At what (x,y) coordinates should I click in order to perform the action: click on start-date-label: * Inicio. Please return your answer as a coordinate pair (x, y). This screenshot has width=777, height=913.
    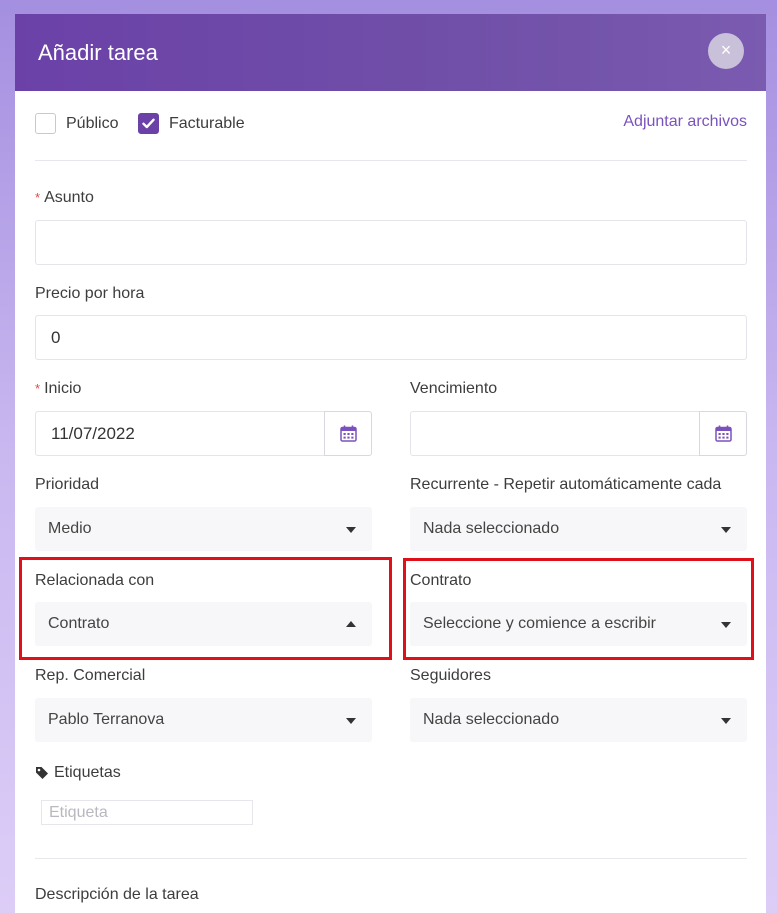
    Looking at the image, I should click on (58, 388).